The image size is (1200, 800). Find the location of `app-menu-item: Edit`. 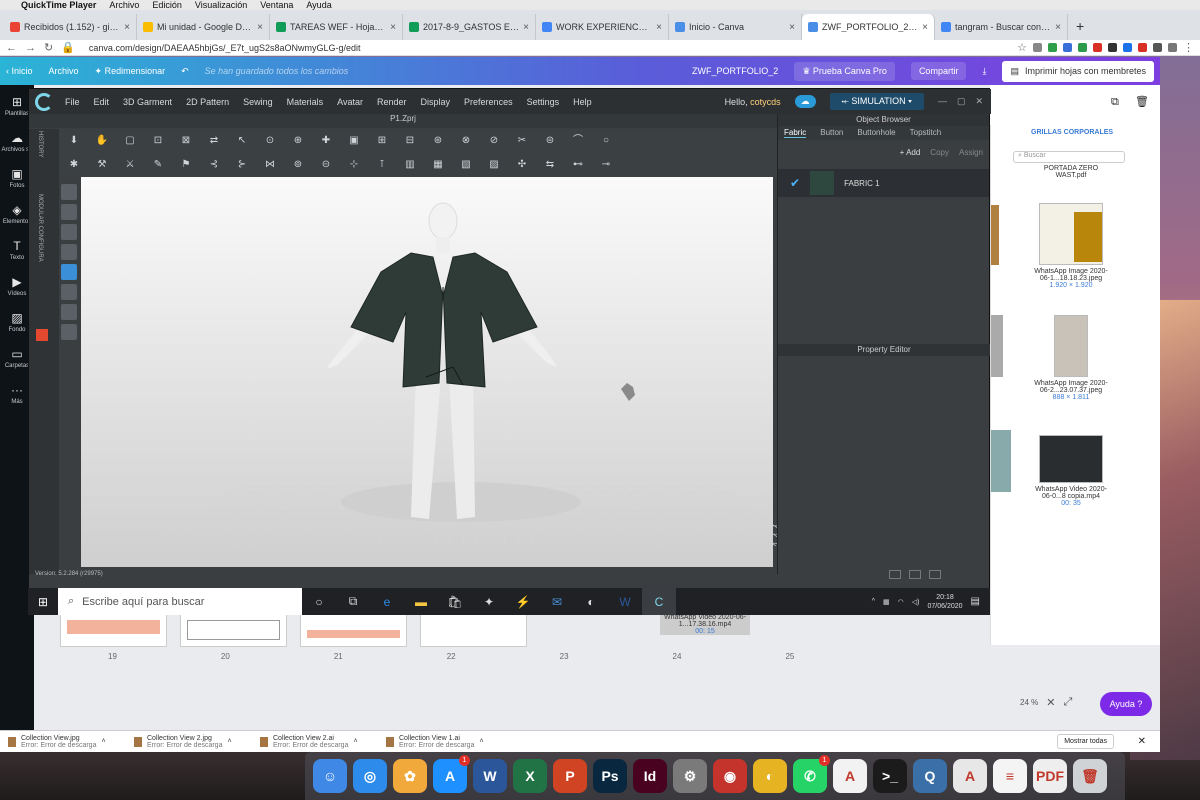

app-menu-item: Edit is located at coordinates (102, 102).